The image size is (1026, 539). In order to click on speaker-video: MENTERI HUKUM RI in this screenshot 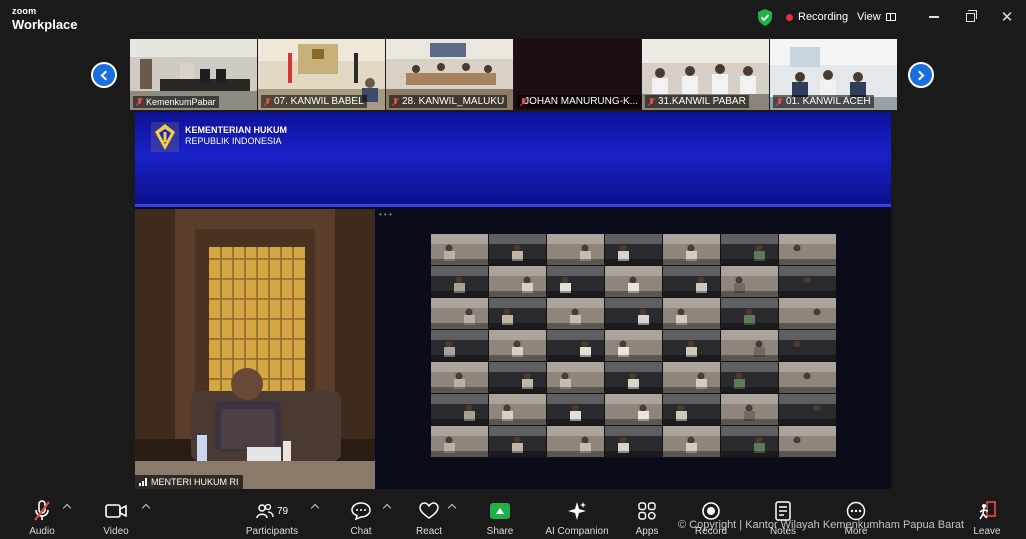, I will do `click(255, 349)`.